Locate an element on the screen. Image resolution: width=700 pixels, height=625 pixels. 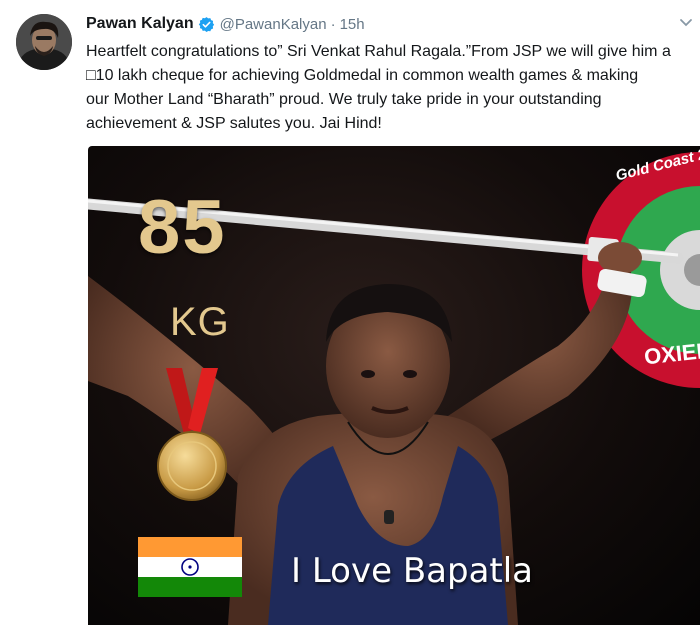
tweet-text-line: achievement & JSP salutes you. Jai Hind! is located at coordinates (234, 123).